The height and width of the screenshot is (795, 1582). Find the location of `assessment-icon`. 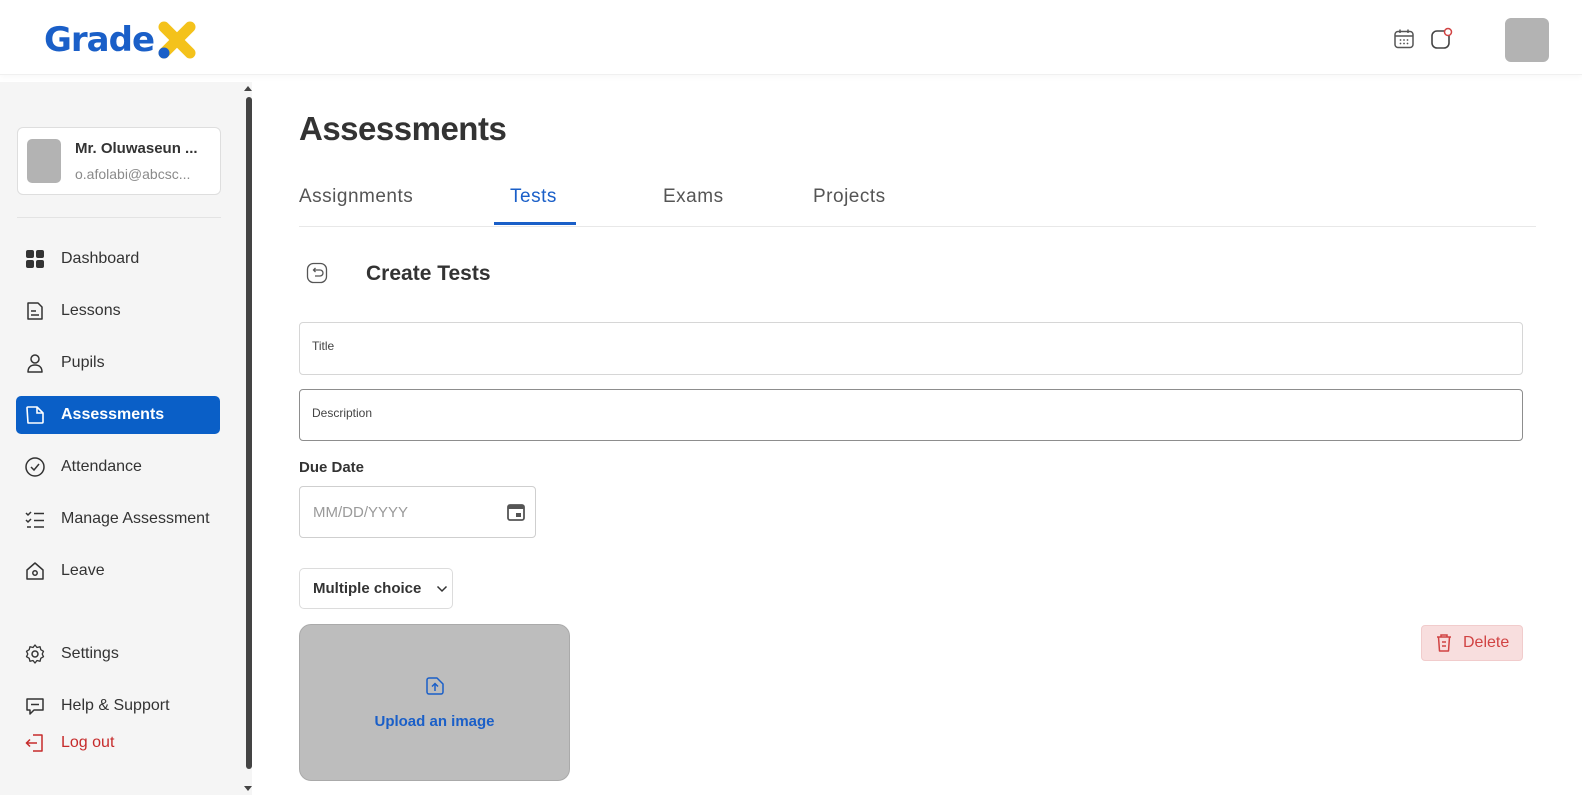

assessment-icon is located at coordinates (35, 415).